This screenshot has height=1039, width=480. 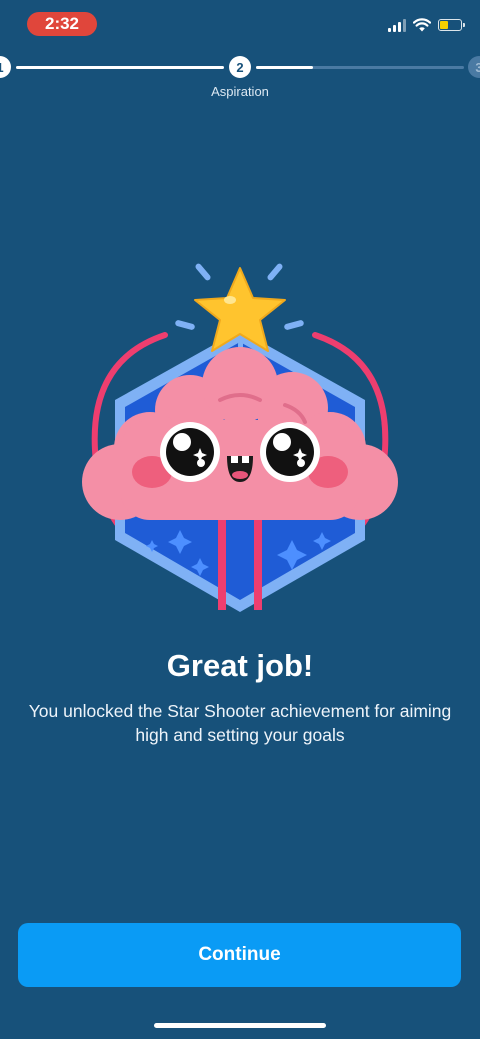 What do you see at coordinates (444, 25) in the screenshot?
I see `battery-level` at bounding box center [444, 25].